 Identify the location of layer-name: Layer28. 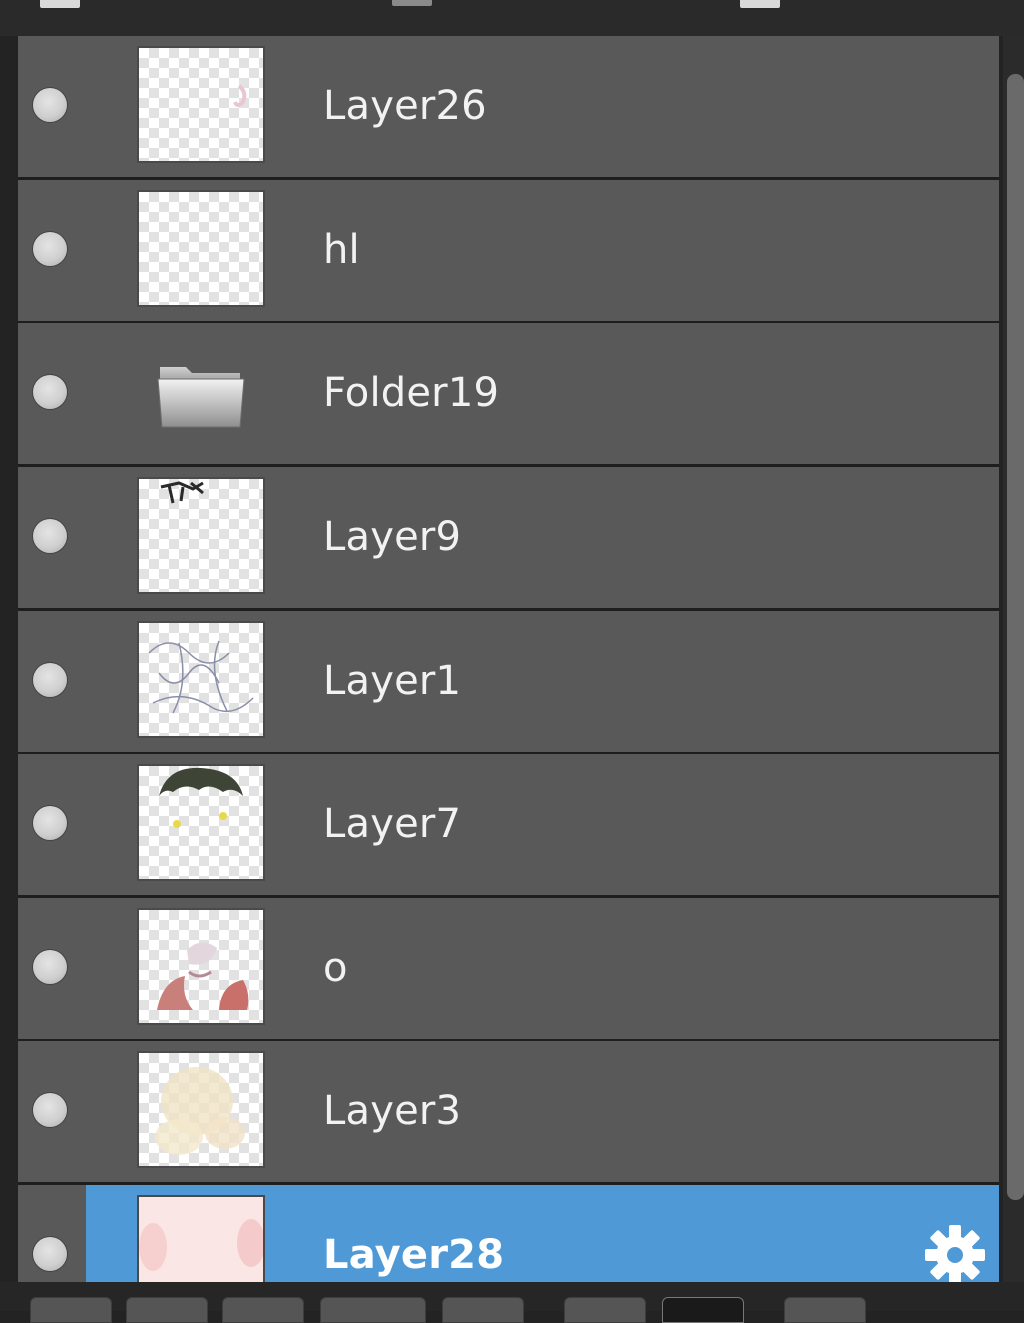
(413, 1255).